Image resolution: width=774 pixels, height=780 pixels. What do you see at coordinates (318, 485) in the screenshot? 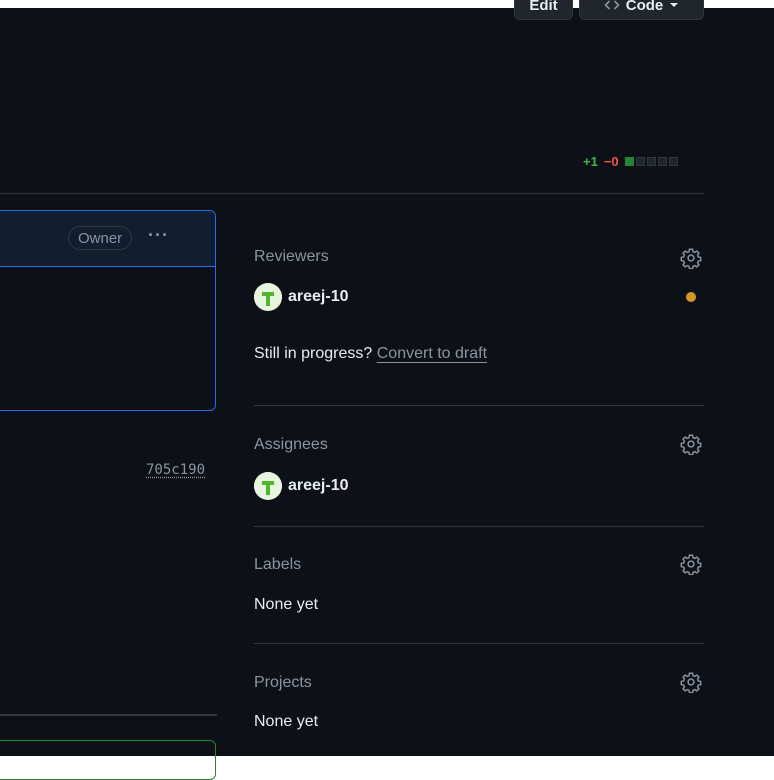
I see `assignee-username: areej-10` at bounding box center [318, 485].